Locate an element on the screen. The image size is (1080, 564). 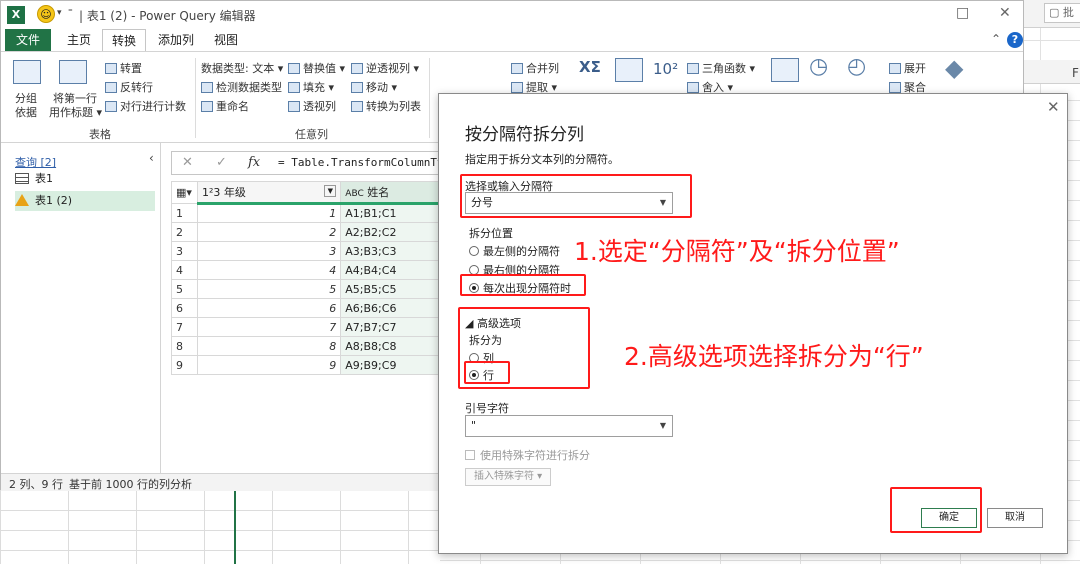
table-row: 8 8 A8;B8;C8 is located at coordinates (306, 346).